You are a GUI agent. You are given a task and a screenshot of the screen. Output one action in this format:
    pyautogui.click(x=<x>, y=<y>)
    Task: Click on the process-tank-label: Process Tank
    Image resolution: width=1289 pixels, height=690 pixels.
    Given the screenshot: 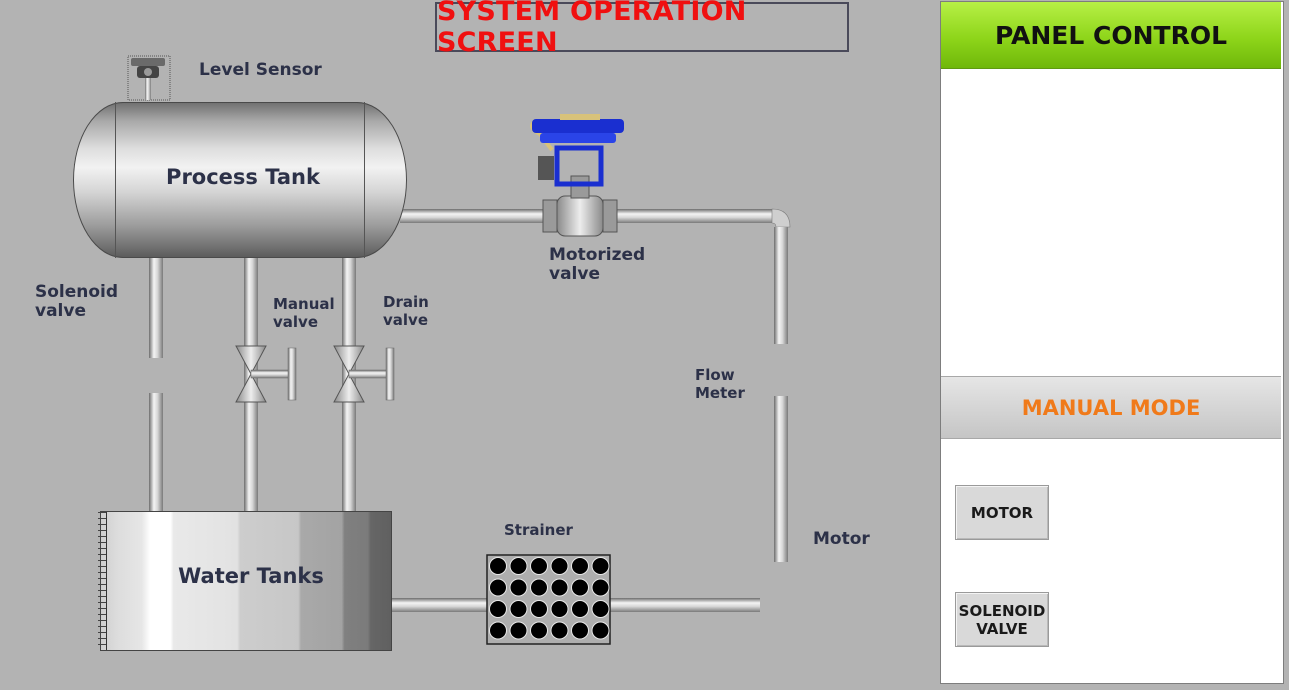 What is the action you would take?
    pyautogui.click(x=243, y=177)
    